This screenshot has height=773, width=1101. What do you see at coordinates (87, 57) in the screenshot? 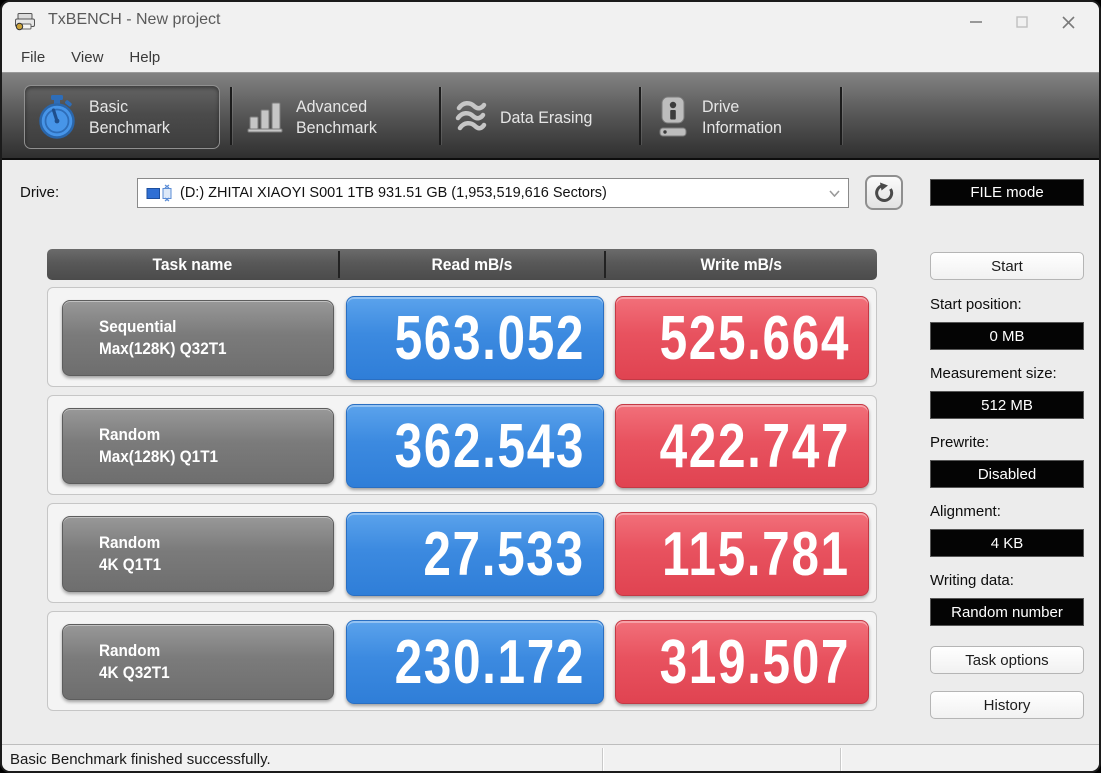
I see `menu-view: View` at bounding box center [87, 57].